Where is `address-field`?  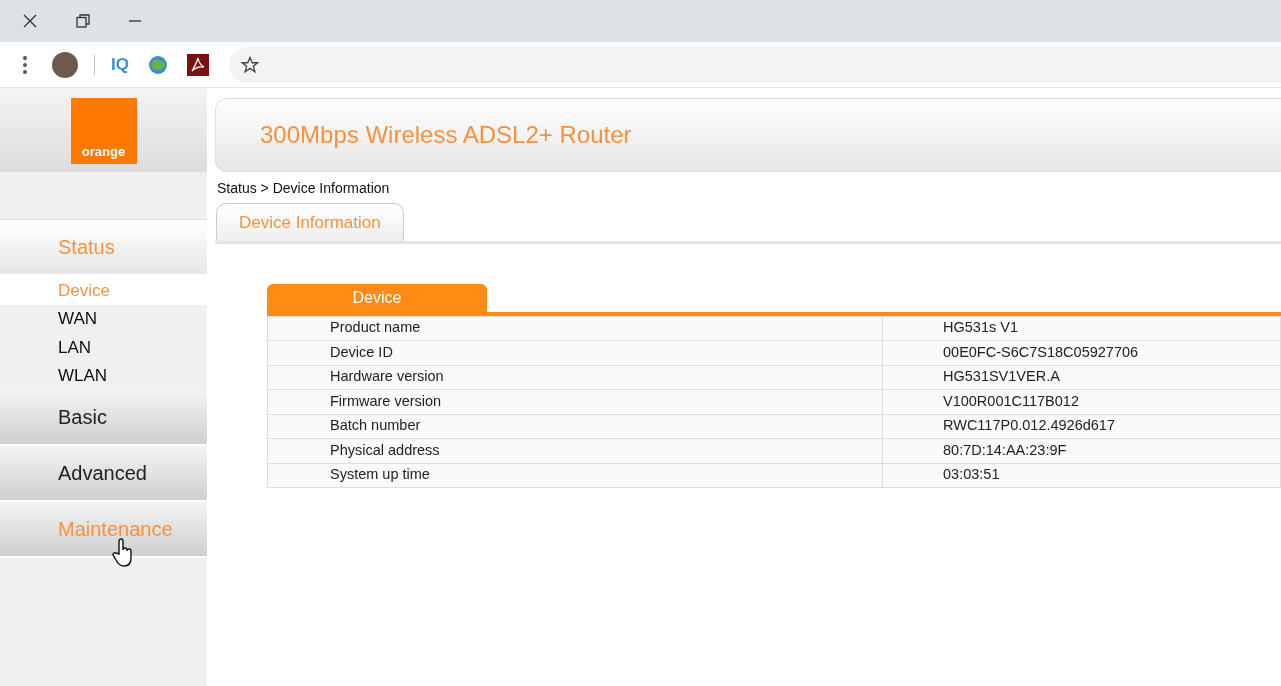
address-field is located at coordinates (754, 64).